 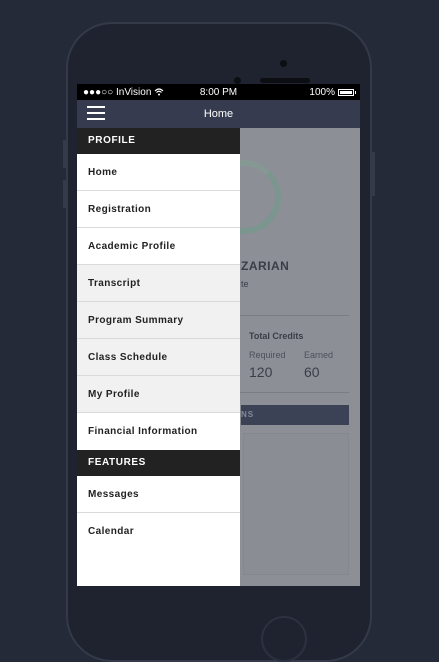 I want to click on total-credits-title: Total Credits, so click(x=276, y=336).